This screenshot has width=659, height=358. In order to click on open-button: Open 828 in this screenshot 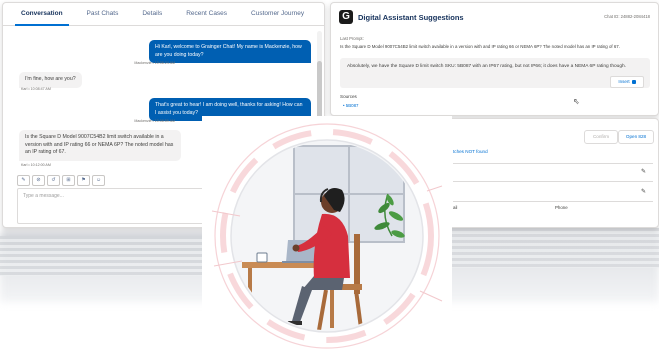, I will do `click(636, 137)`.